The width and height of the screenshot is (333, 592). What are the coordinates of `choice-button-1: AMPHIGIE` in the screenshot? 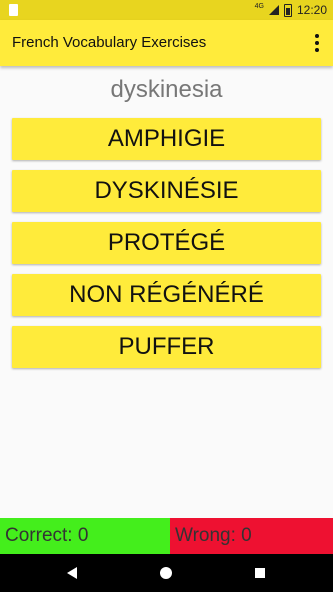 It's located at (166, 139).